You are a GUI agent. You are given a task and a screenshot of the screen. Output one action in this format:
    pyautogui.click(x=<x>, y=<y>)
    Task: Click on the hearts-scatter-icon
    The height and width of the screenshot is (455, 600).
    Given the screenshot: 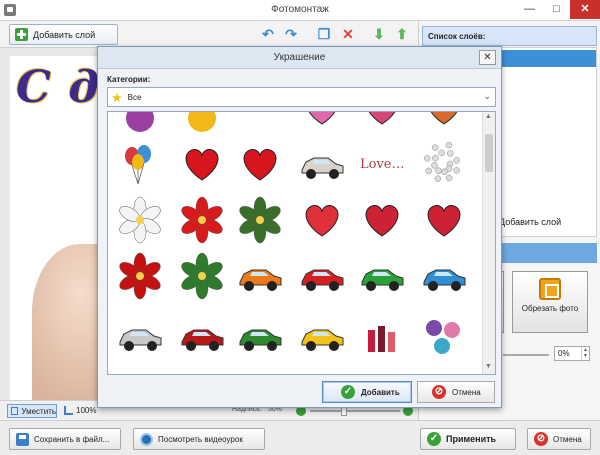 What is the action you would take?
    pyautogui.click(x=382, y=220)
    